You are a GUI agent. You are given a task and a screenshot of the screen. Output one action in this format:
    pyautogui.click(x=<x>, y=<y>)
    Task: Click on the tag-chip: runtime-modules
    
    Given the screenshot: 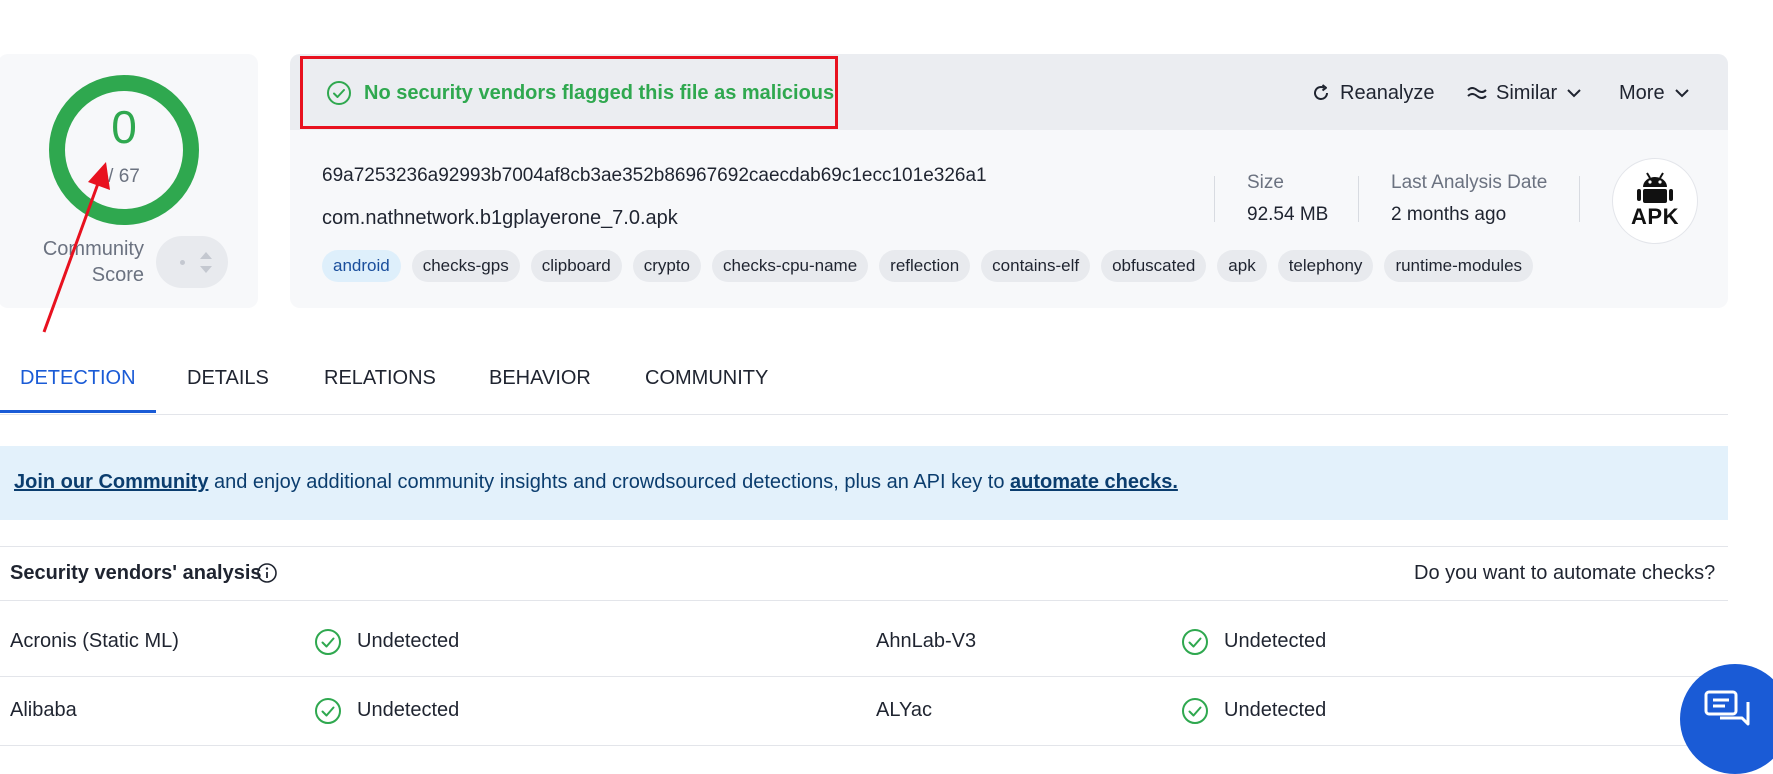 What is the action you would take?
    pyautogui.click(x=1459, y=266)
    